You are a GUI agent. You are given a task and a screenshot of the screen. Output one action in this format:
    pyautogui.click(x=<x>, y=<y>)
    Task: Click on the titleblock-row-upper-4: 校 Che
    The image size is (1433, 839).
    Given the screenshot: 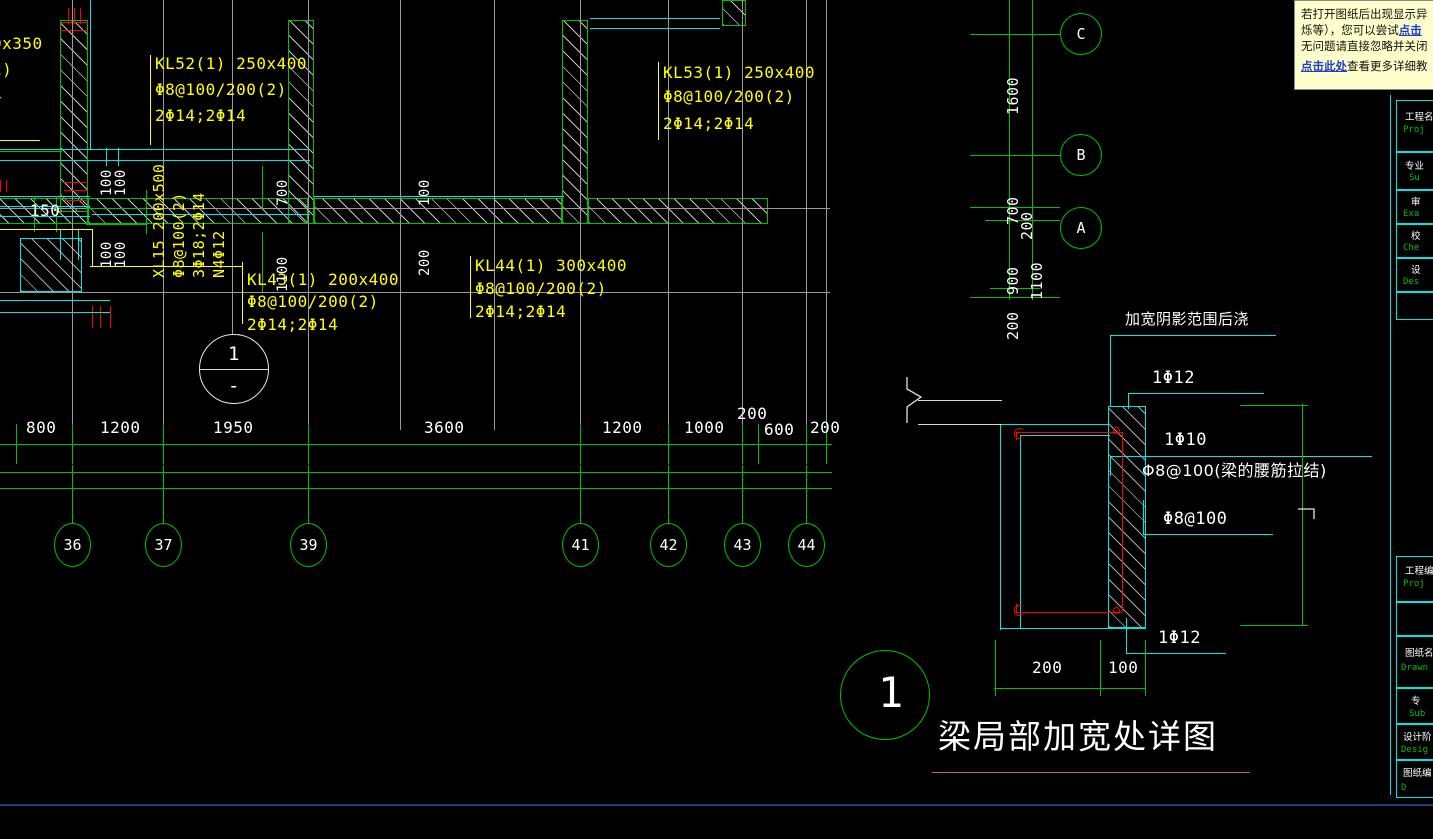 What is the action you would take?
    pyautogui.click(x=1414, y=241)
    